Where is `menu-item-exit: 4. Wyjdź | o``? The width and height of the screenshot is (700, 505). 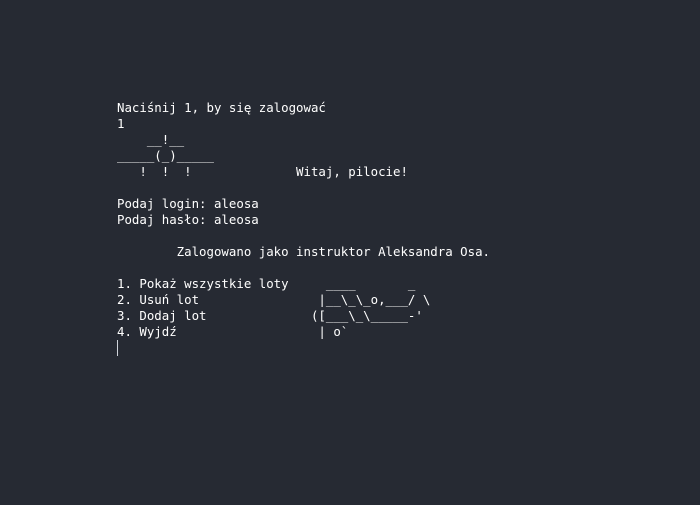
menu-item-exit: 4. Wyjdź | o` is located at coordinates (233, 331).